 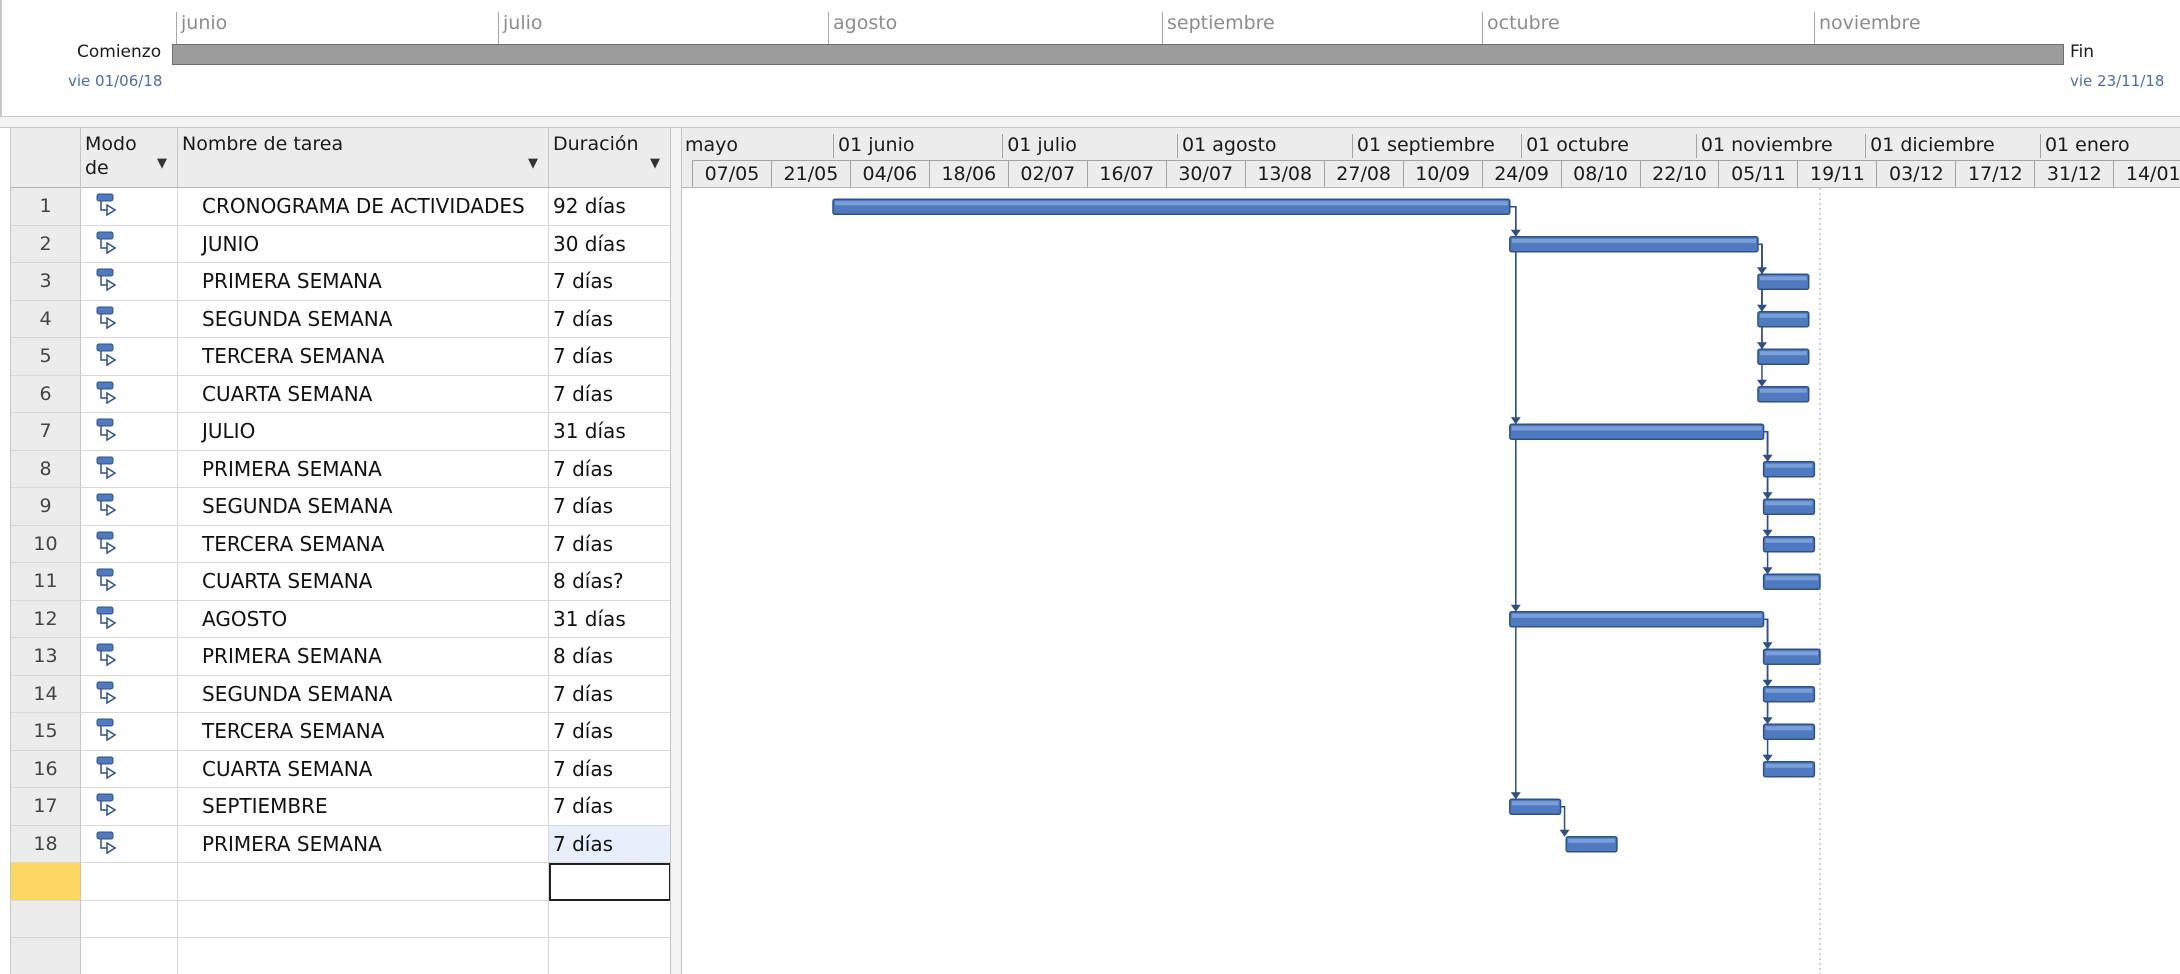 I want to click on table-row: 1 CRONOGRAMA DE ACTIVIDADES 92 días, so click(x=341, y=207).